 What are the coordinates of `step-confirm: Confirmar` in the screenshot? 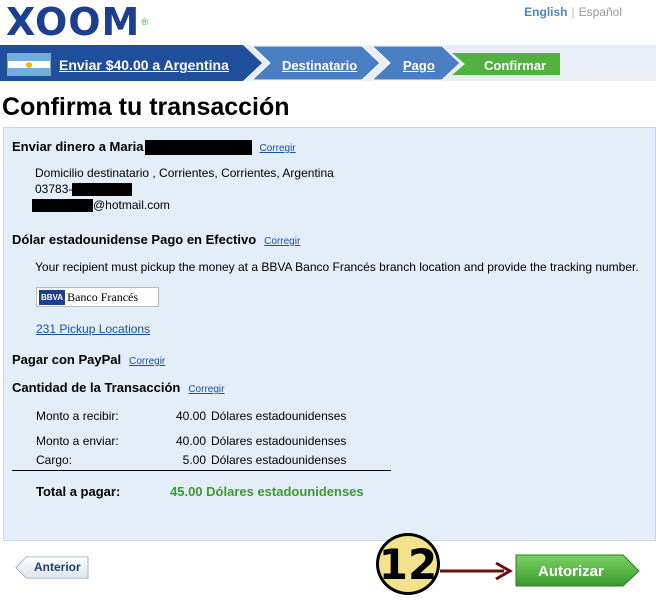 It's located at (515, 65).